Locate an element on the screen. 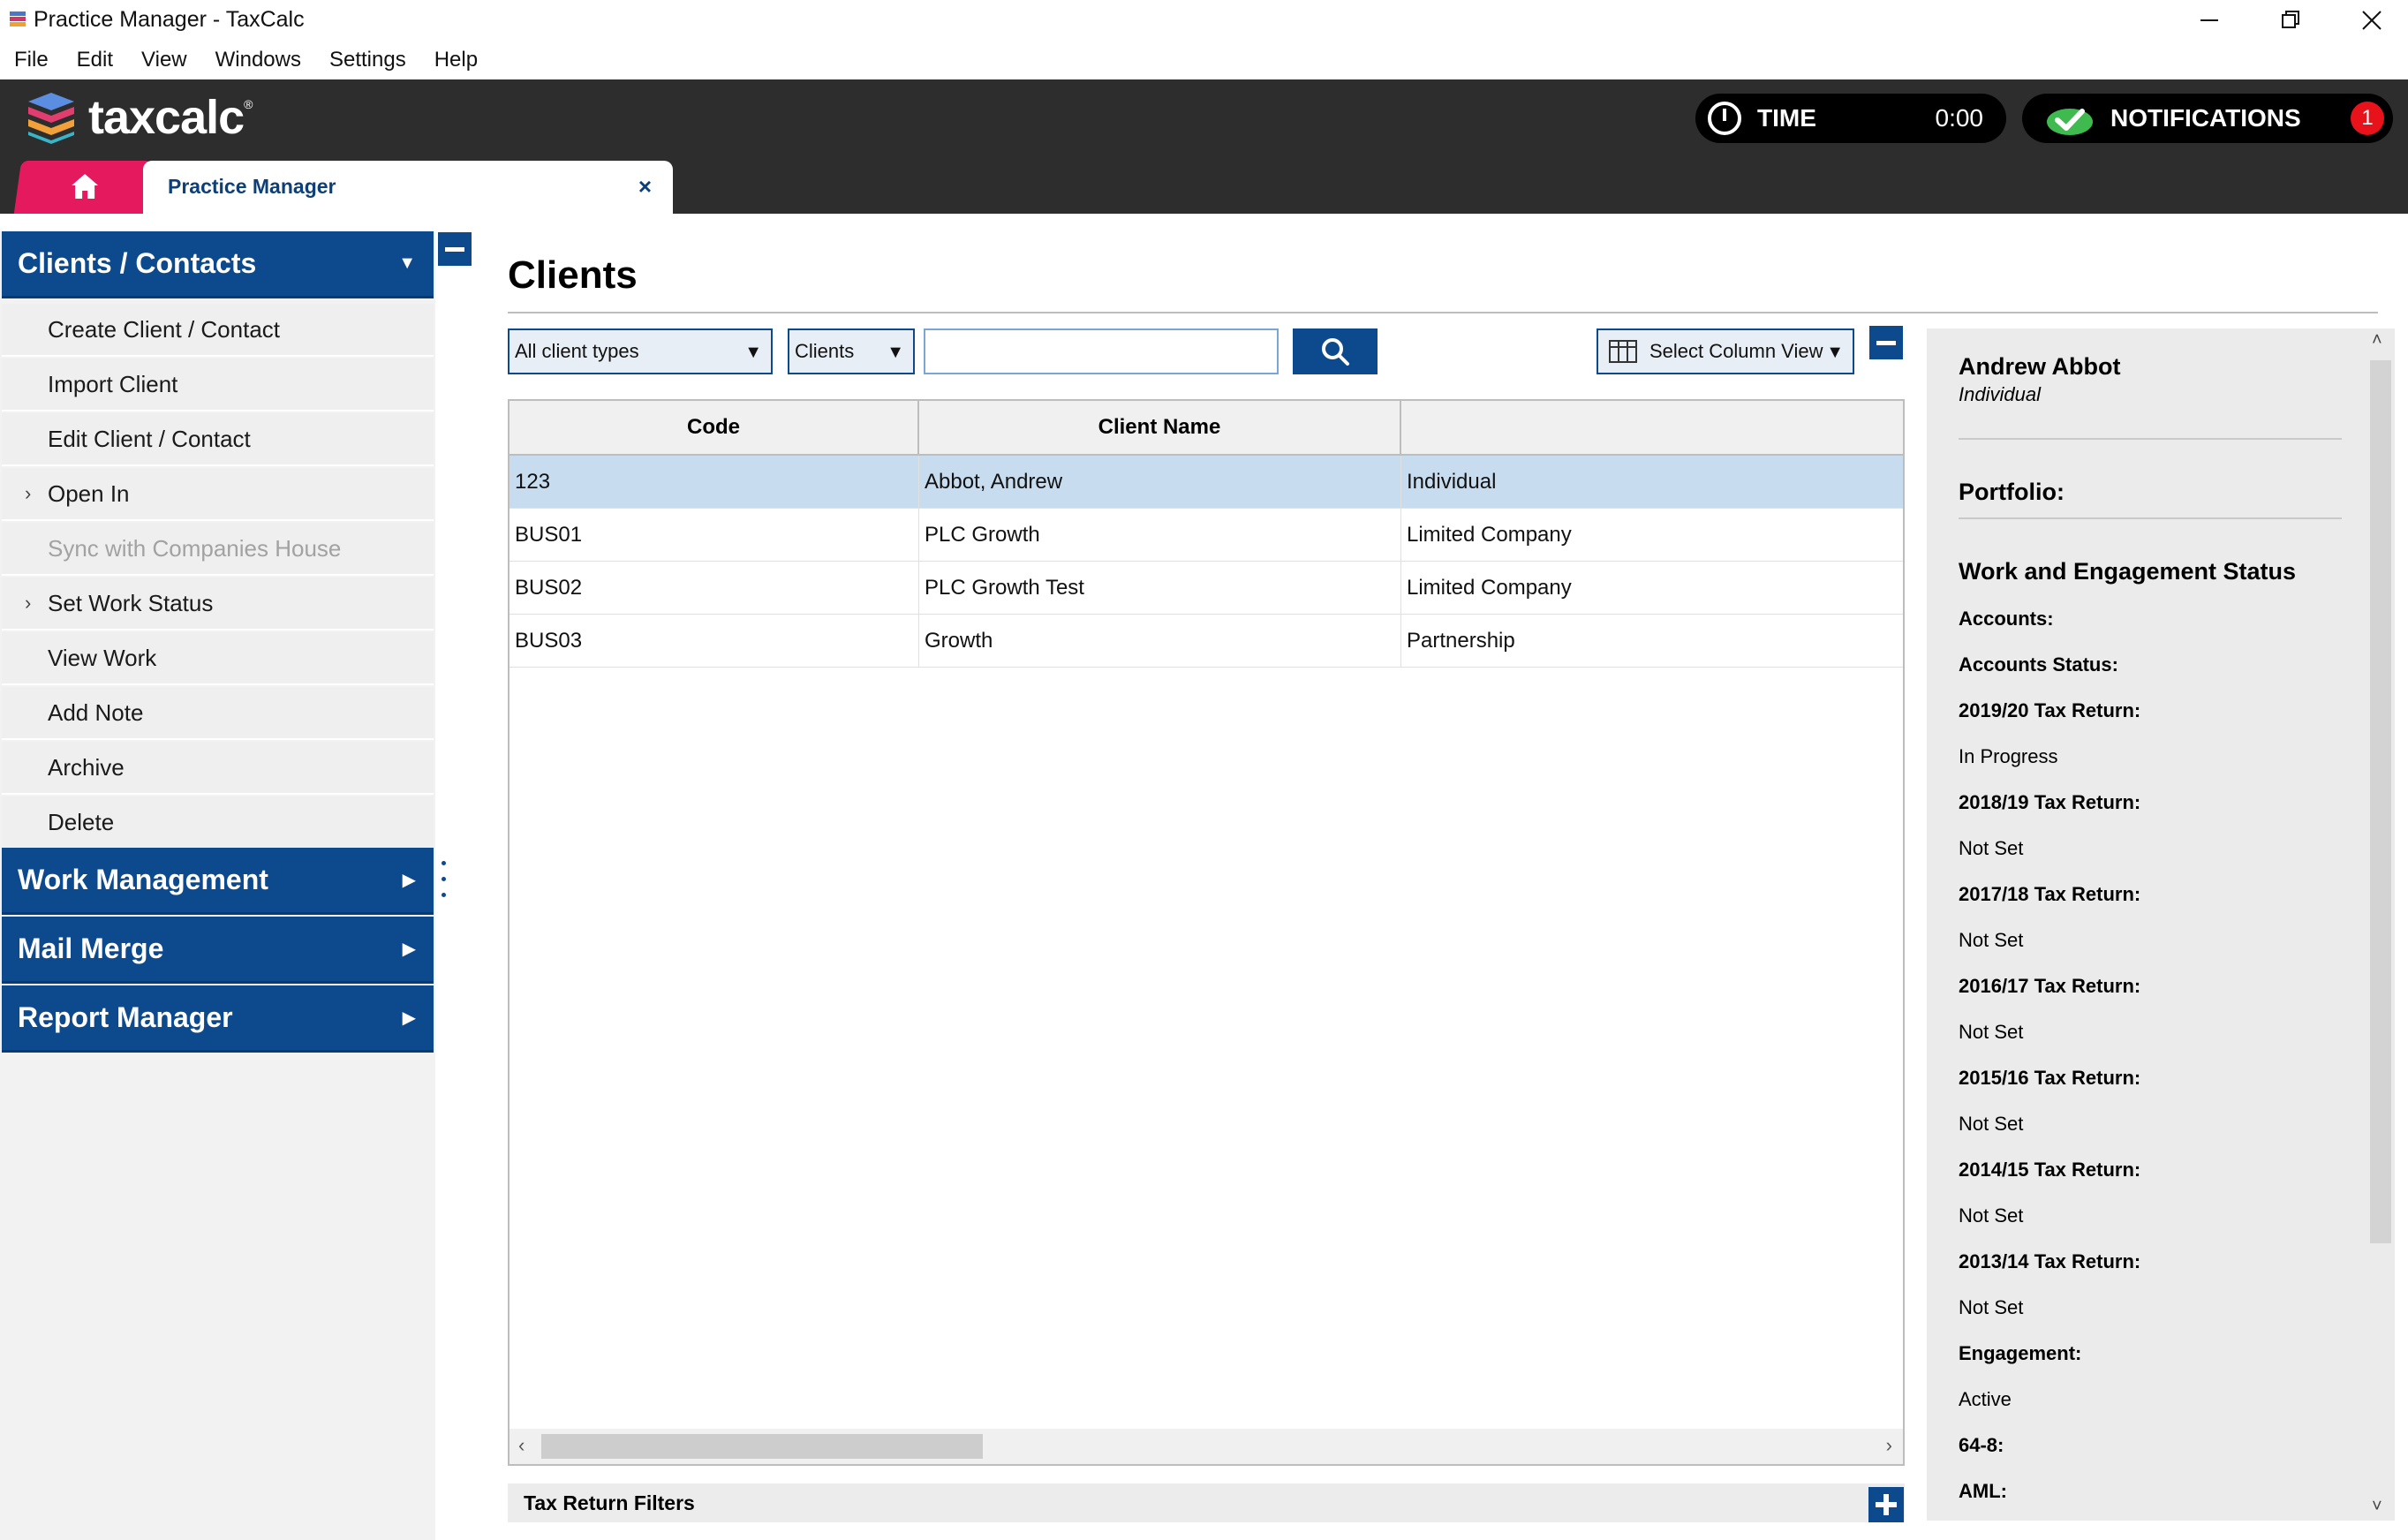 Image resolution: width=2408 pixels, height=1540 pixels. details-vertical-scrollbar: ˄ ˅ is located at coordinates (2380, 924).